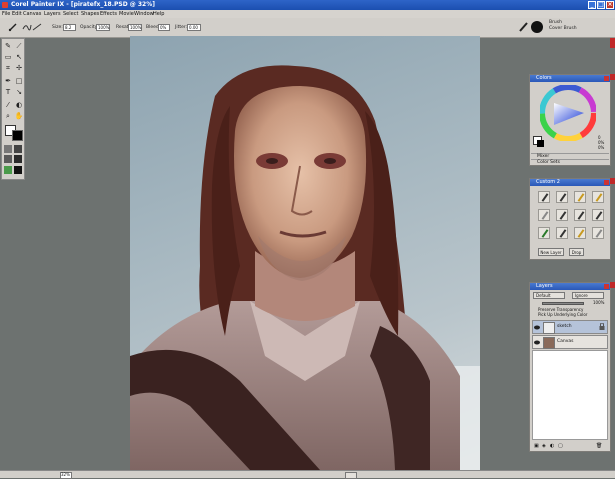 The width and height of the screenshot is (615, 479). What do you see at coordinates (570, 162) in the screenshot?
I see `color-sets-section: Color Sets` at bounding box center [570, 162].